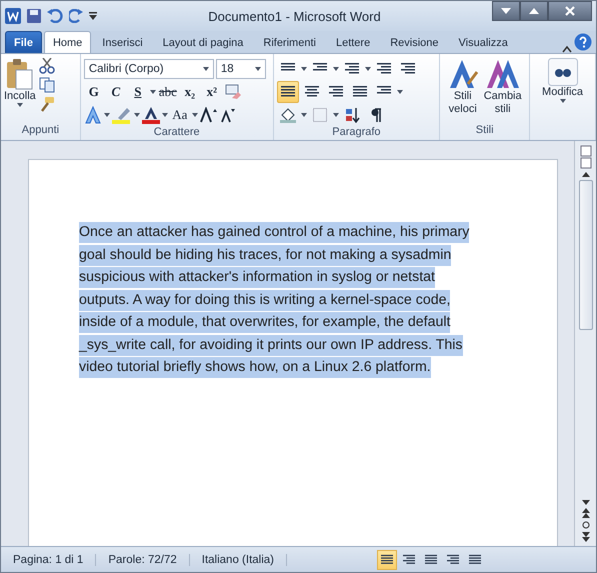  What do you see at coordinates (212, 92) in the screenshot?
I see `superscript-button: x²` at bounding box center [212, 92].